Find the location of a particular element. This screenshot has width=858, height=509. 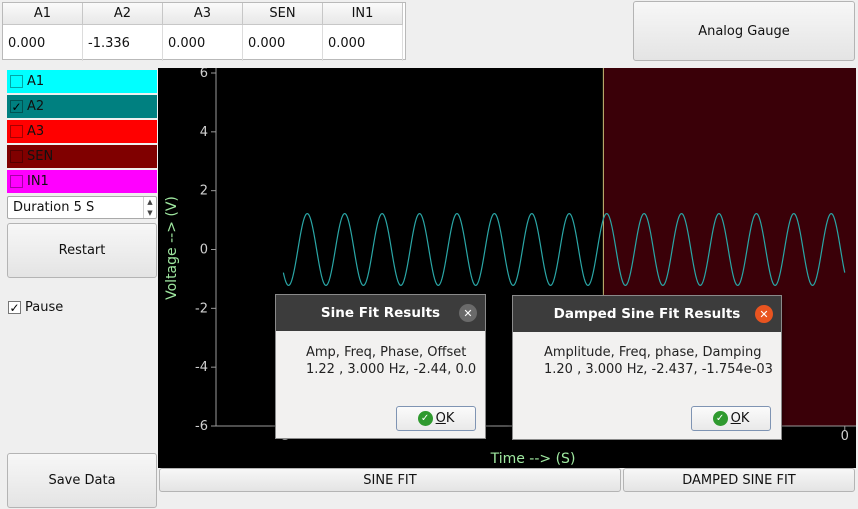

y-tick-label: 6 is located at coordinates (204, 74).